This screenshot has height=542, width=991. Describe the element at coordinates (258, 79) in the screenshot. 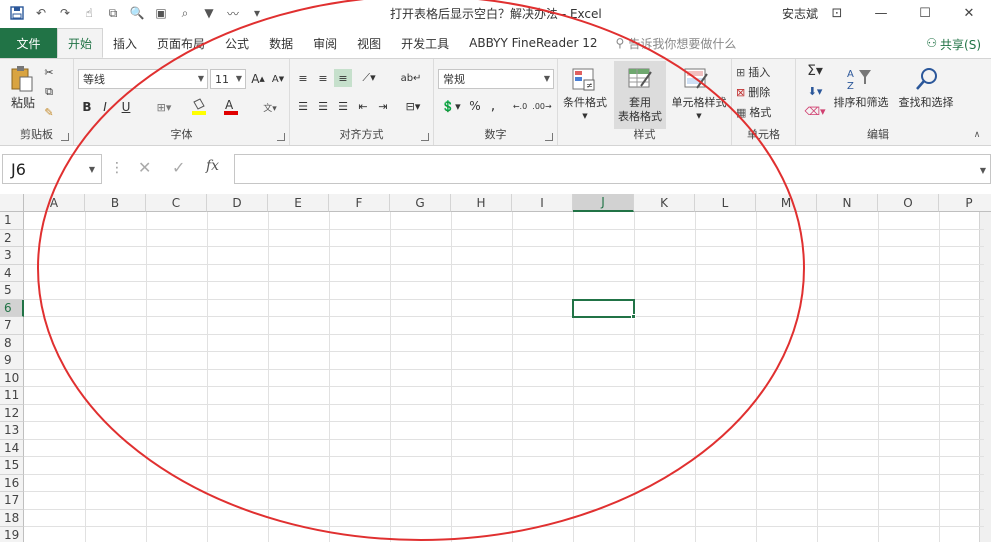

I see `grow-font-button: A ▲` at that location.